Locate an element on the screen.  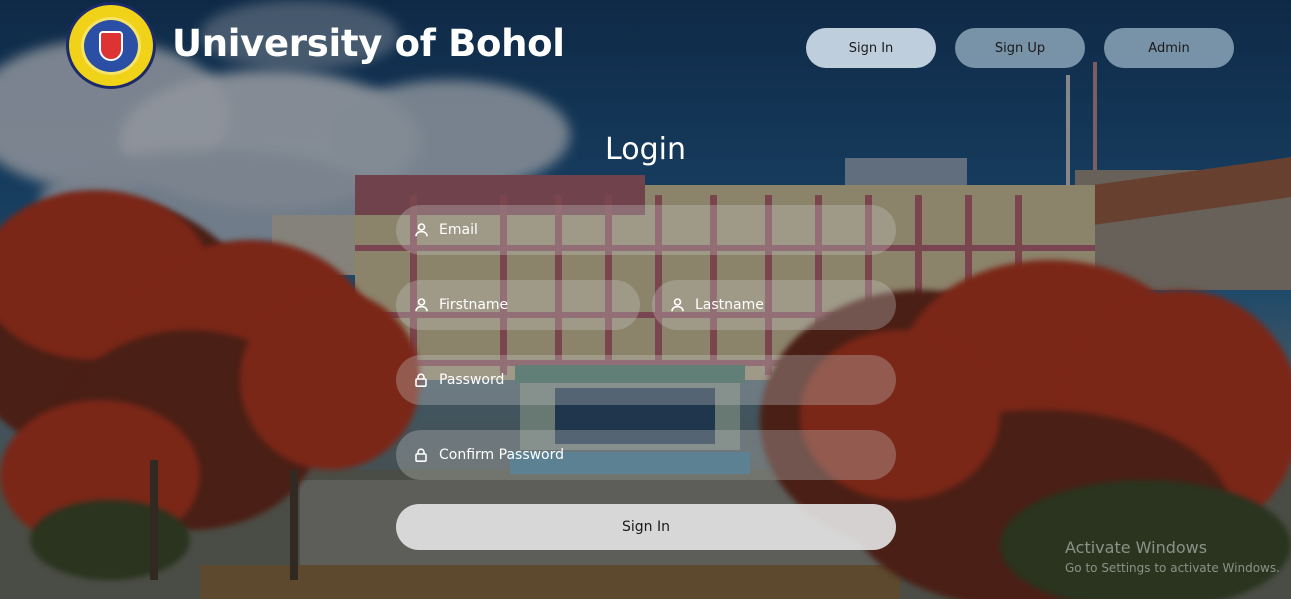
university-seal-logo is located at coordinates (111, 45).